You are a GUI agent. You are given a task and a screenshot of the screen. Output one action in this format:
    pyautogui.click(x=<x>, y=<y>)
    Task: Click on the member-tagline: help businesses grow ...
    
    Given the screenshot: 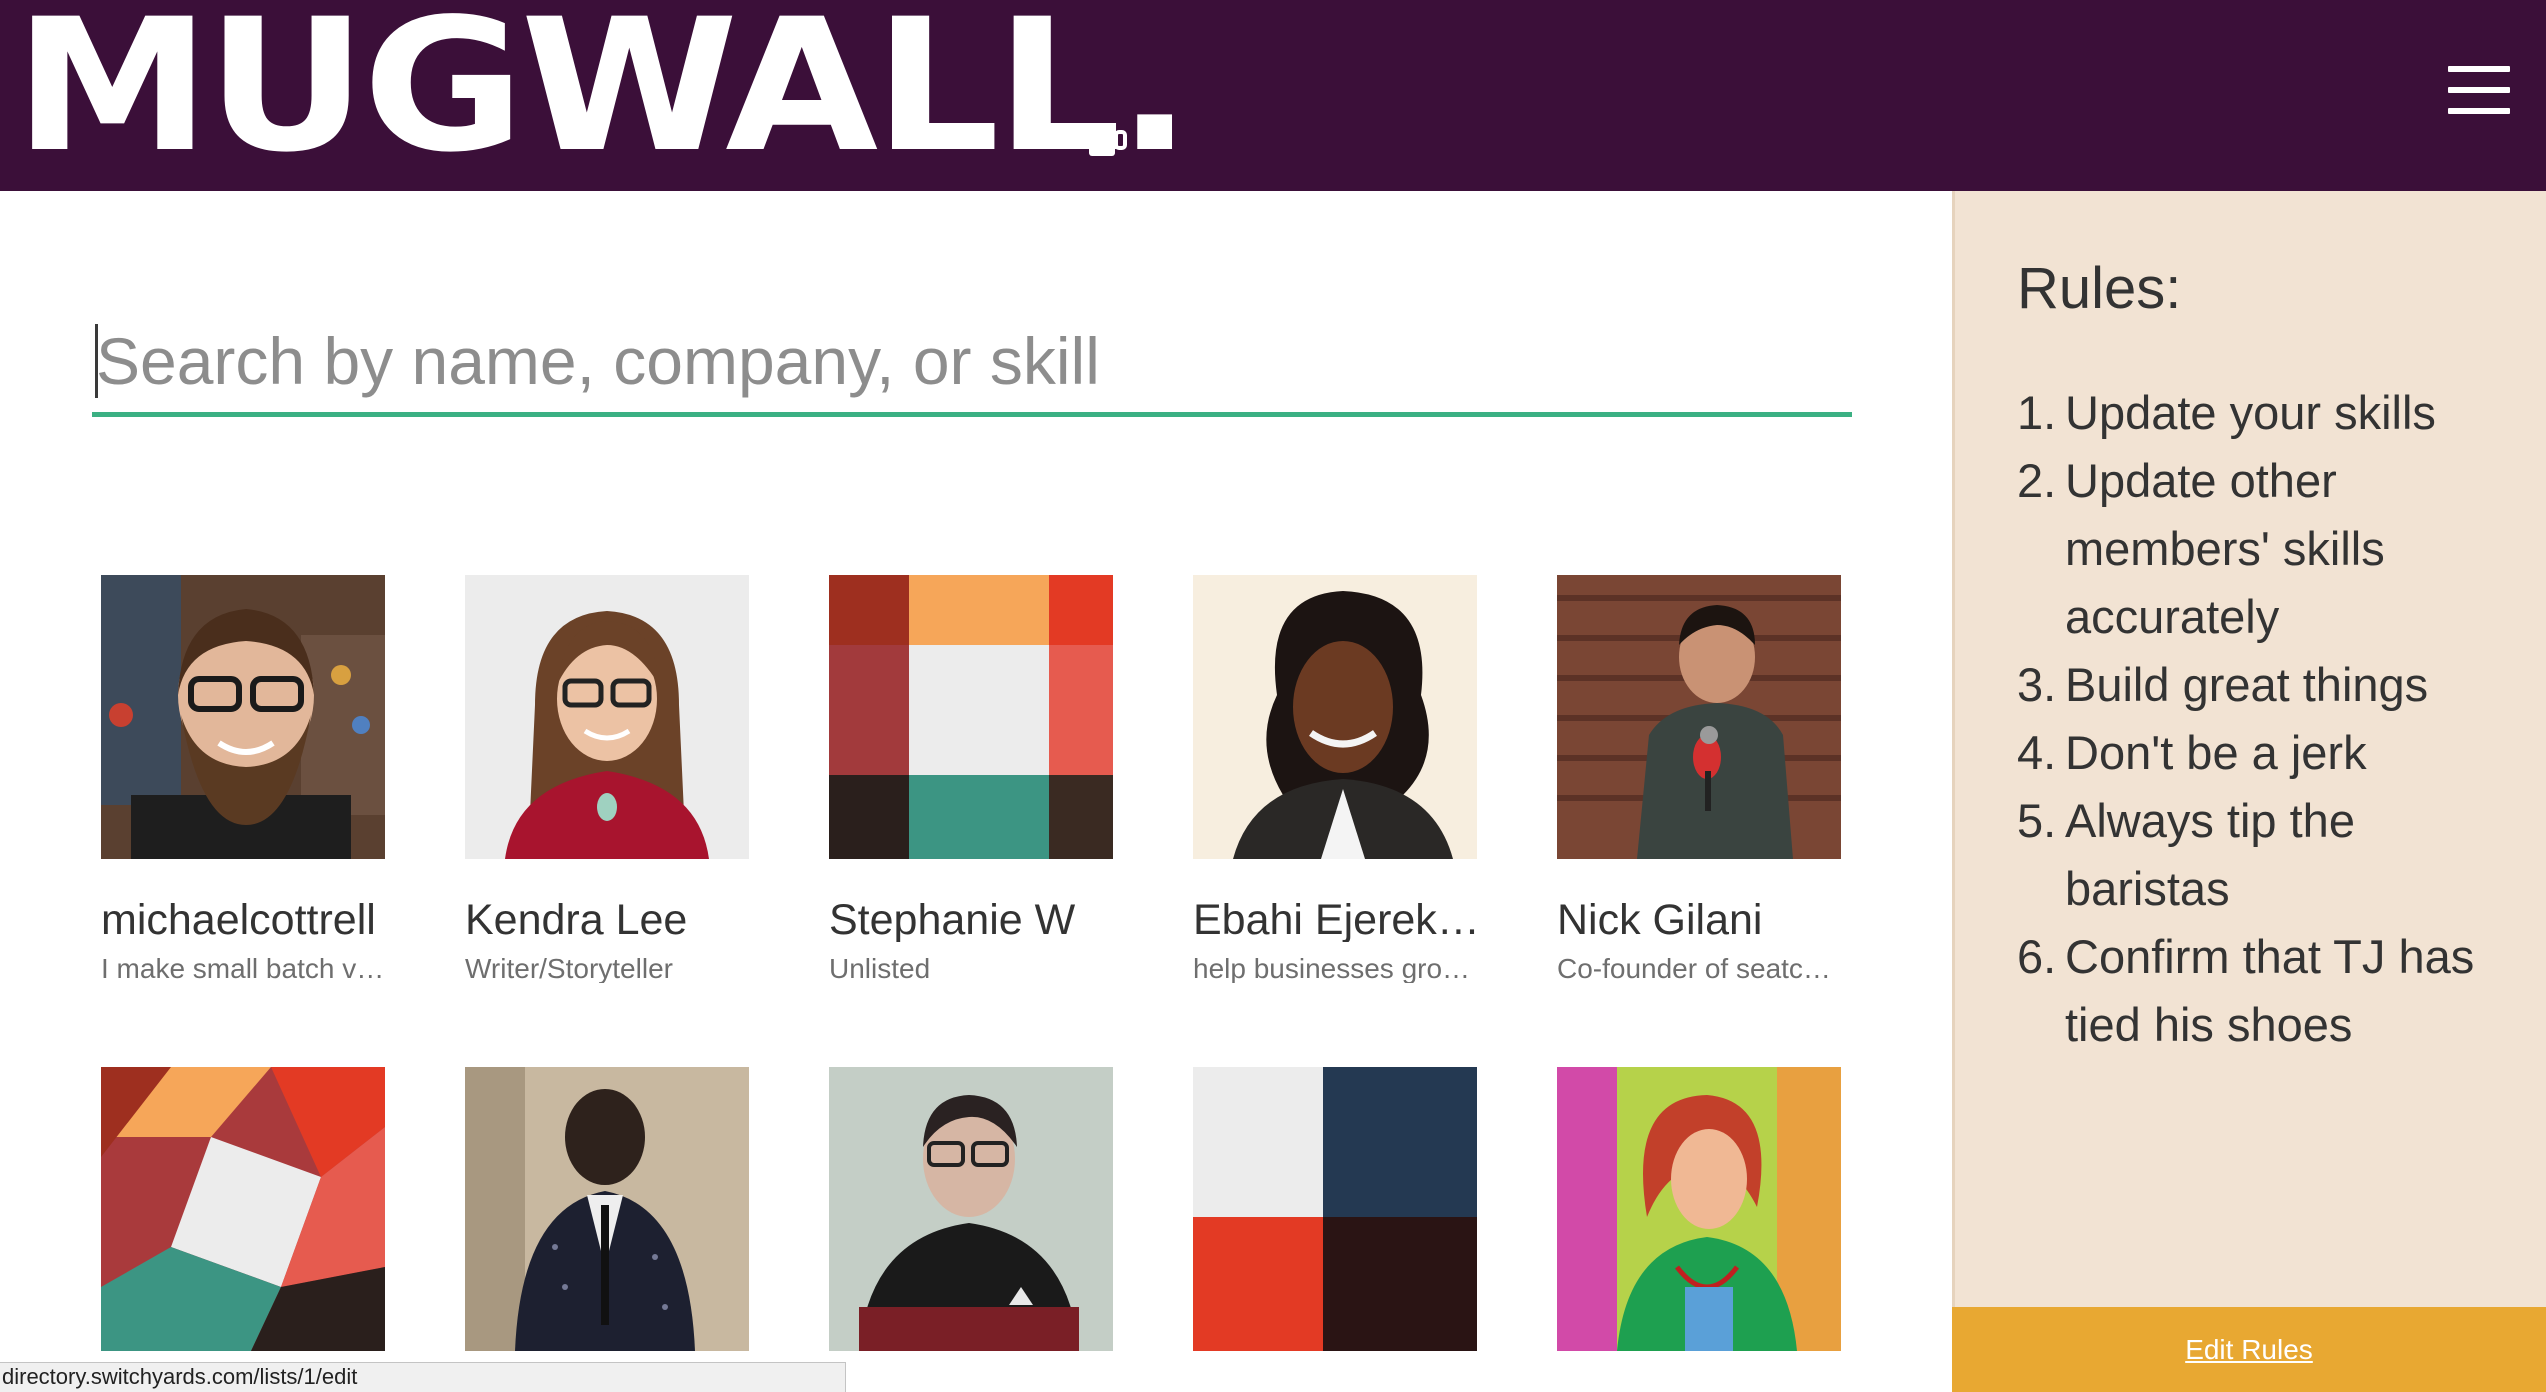 What is the action you would take?
    pyautogui.click(x=1335, y=969)
    